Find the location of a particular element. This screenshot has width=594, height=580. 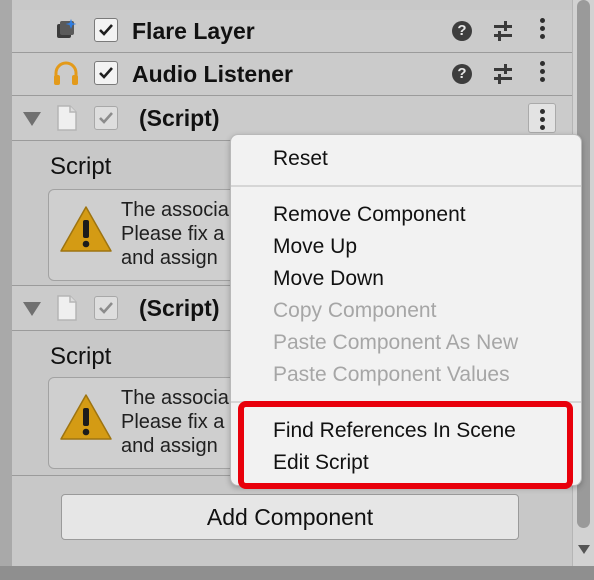

menu-separator is located at coordinates (406, 186).